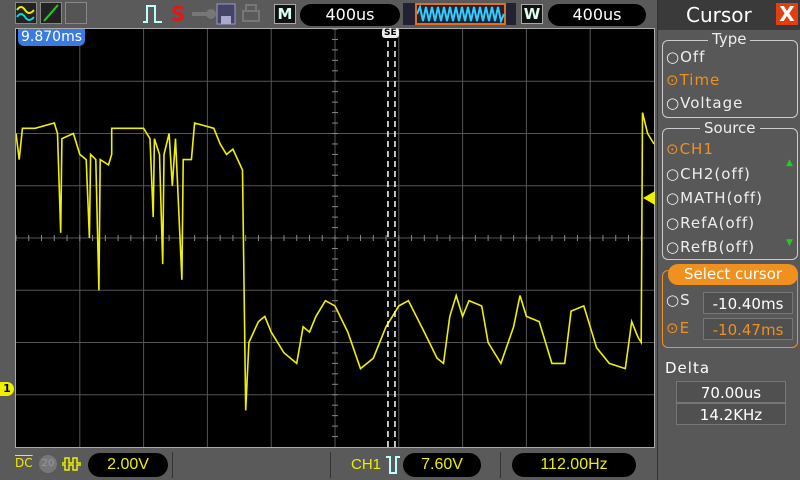 The image size is (800, 480). What do you see at coordinates (52, 37) in the screenshot?
I see `time-offset-label: 9.870ms` at bounding box center [52, 37].